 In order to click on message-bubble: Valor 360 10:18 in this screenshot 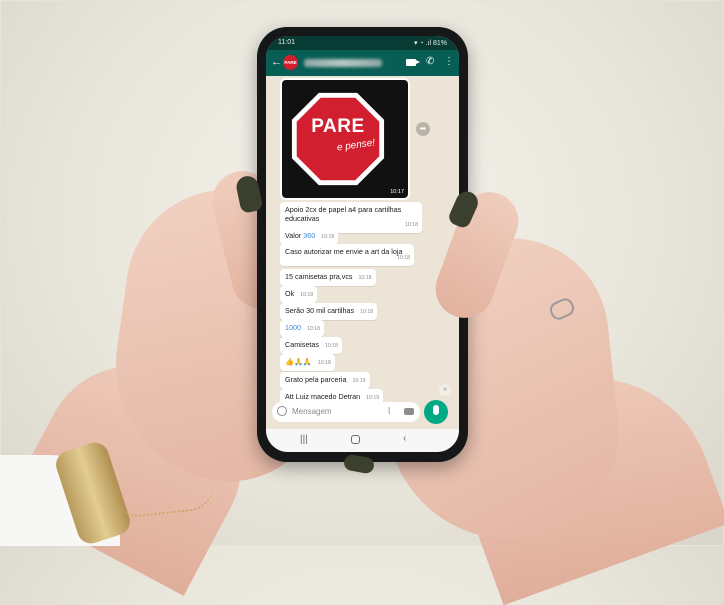, I will do `click(309, 236)`.